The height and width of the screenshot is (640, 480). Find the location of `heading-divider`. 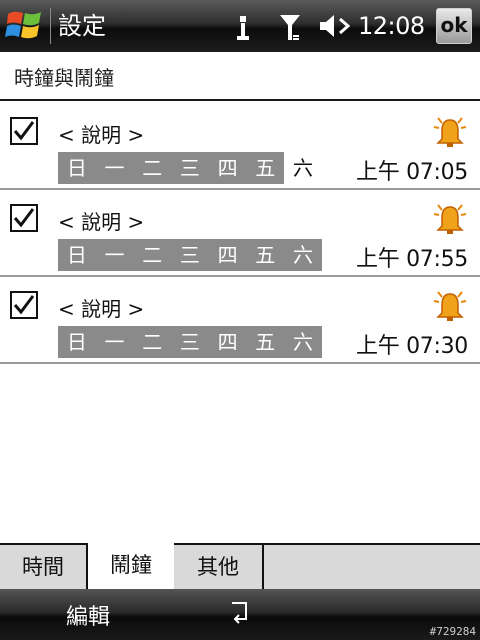

heading-divider is located at coordinates (240, 100).